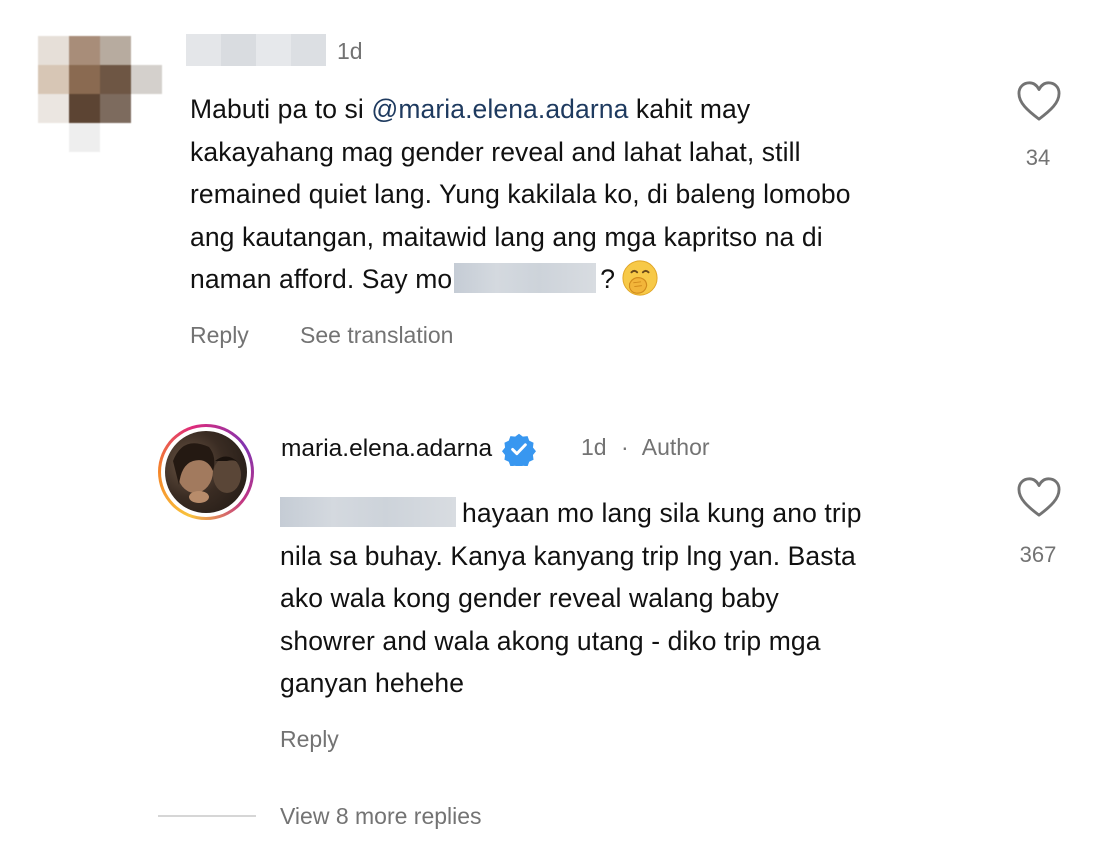  What do you see at coordinates (256, 50) in the screenshot?
I see `commenter-username-redacted` at bounding box center [256, 50].